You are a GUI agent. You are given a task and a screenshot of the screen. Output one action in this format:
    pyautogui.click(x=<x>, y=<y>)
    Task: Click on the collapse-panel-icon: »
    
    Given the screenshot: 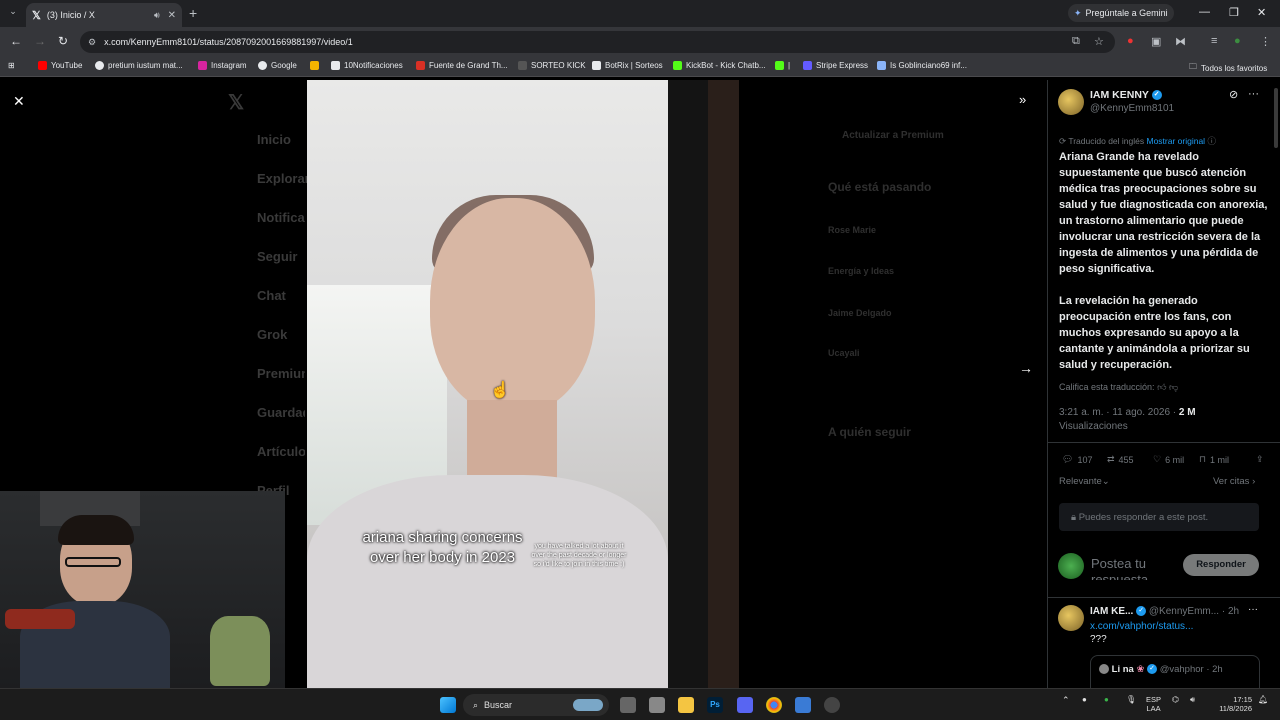 What is the action you would take?
    pyautogui.click(x=1022, y=99)
    